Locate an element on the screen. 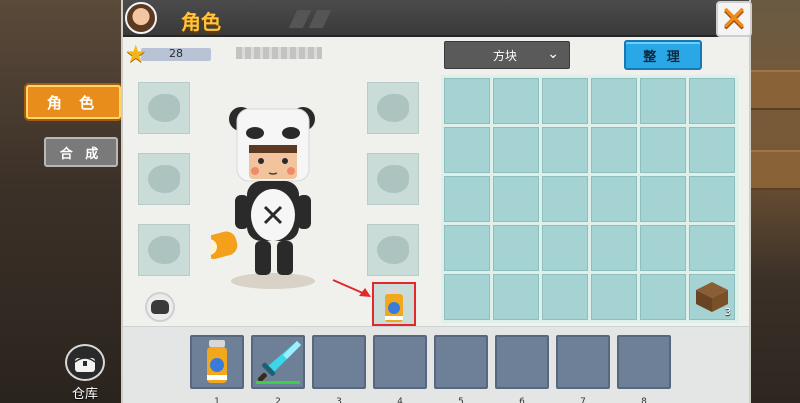 The height and width of the screenshot is (403, 800). mount-slot-icon is located at coordinates (393, 108).